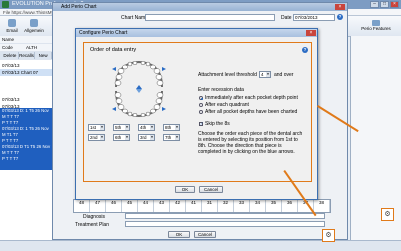  What do you see at coordinates (286, 18) in the screenshot?
I see `date-label: Date` at bounding box center [286, 18].